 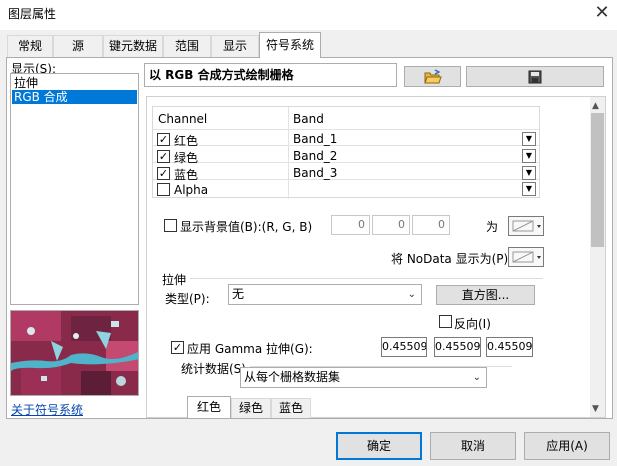 I want to click on show-background-label: 显示背景值(B):(R, G, B), so click(x=246, y=227).